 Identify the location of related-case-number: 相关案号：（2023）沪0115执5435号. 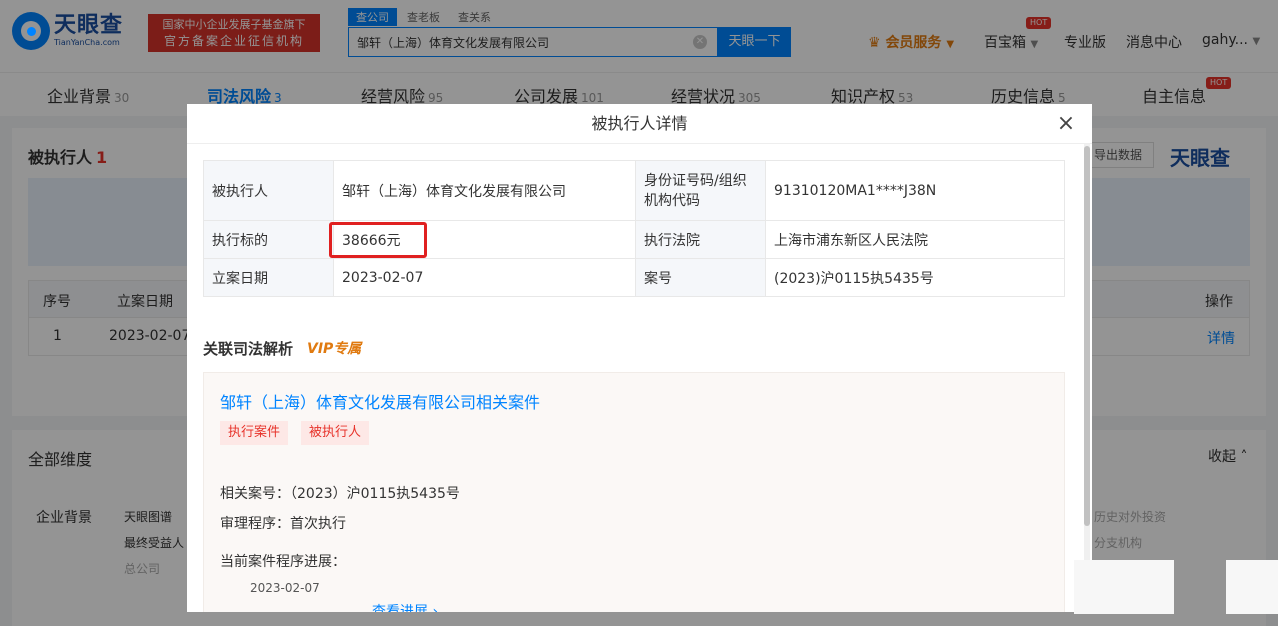
(340, 494).